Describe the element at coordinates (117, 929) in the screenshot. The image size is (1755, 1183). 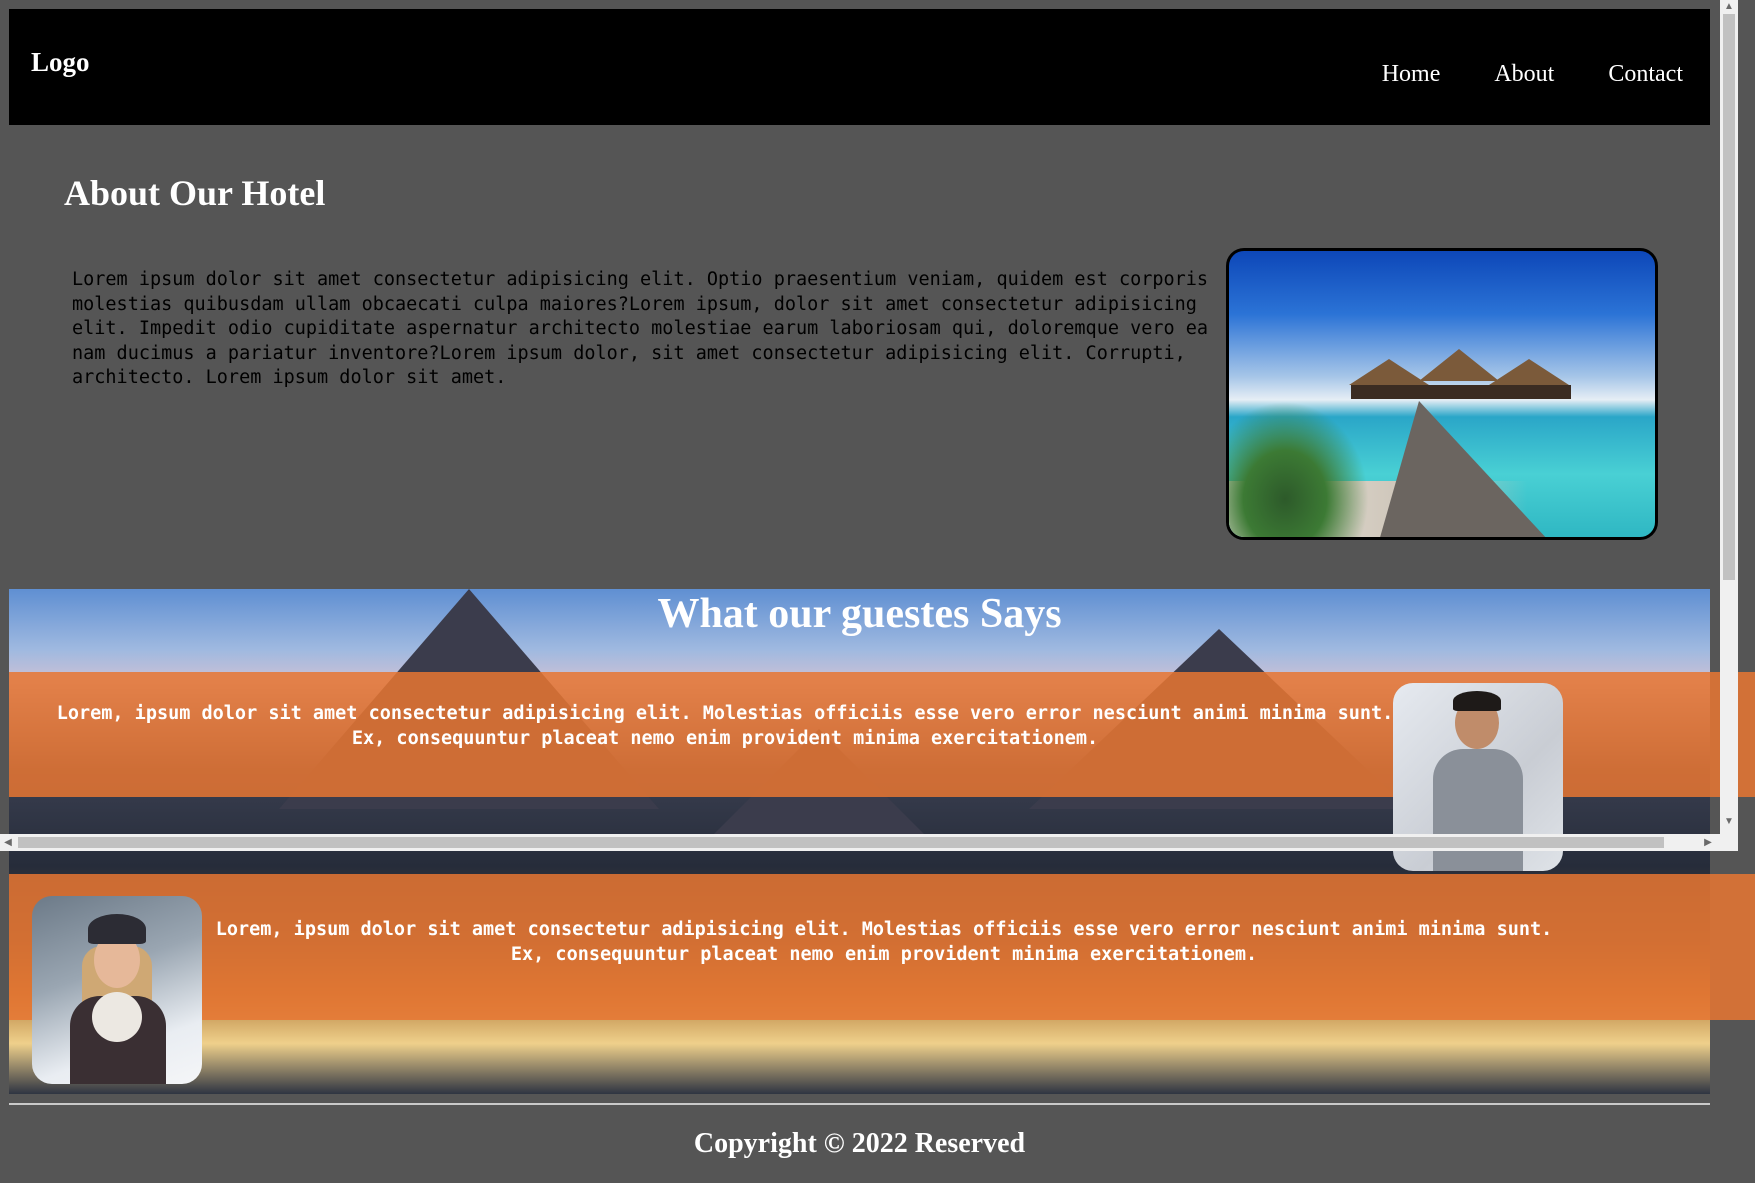
I see `avatar-hat` at that location.